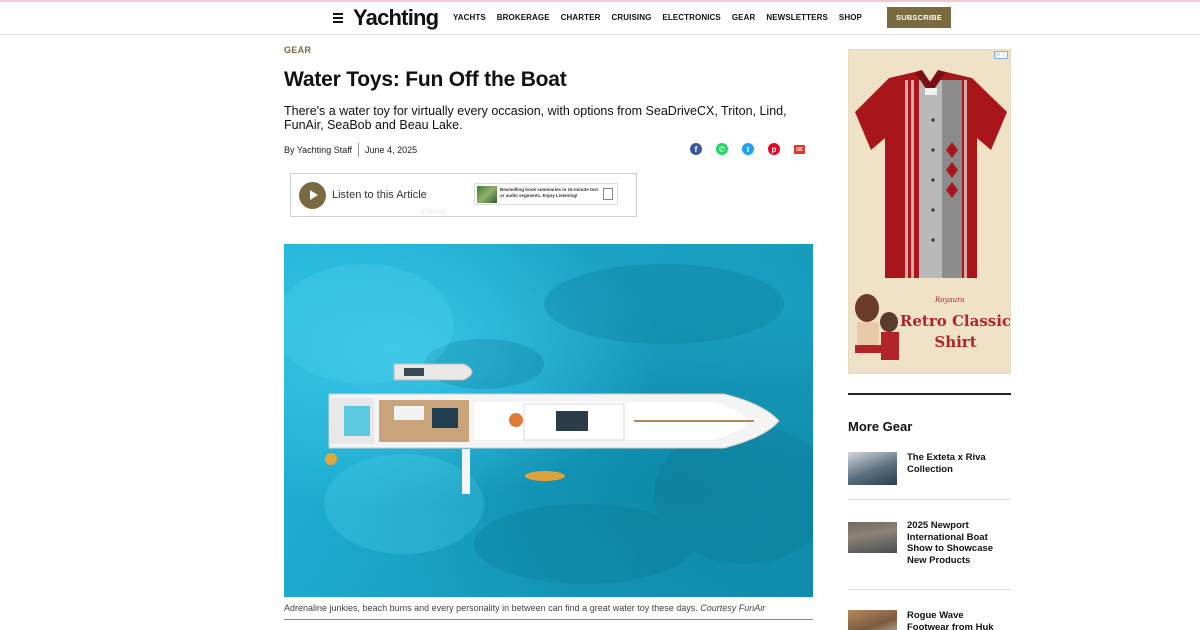 The width and height of the screenshot is (1200, 630). What do you see at coordinates (379, 195) in the screenshot?
I see `listen-label: Listen to this Article` at bounding box center [379, 195].